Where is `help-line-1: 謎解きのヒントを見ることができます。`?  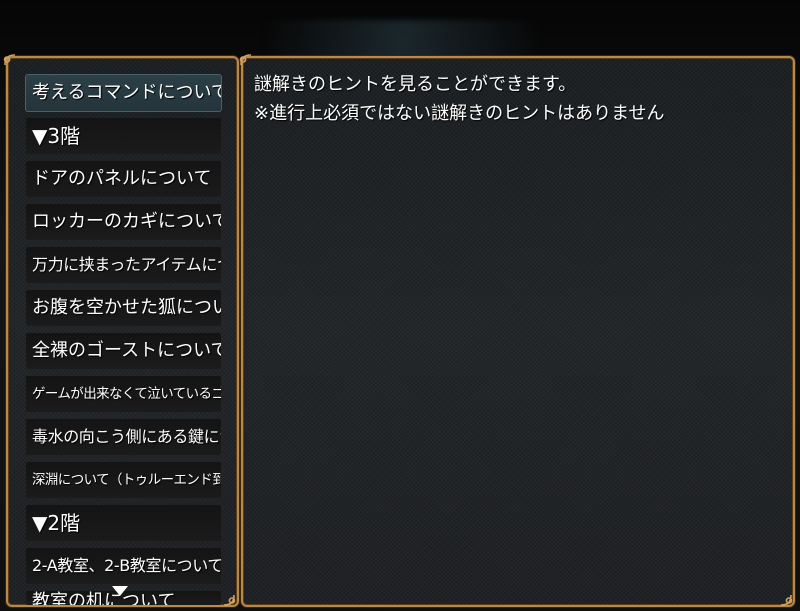
help-line-1: 謎解きのヒントを見ることができます。 is located at coordinates (415, 84).